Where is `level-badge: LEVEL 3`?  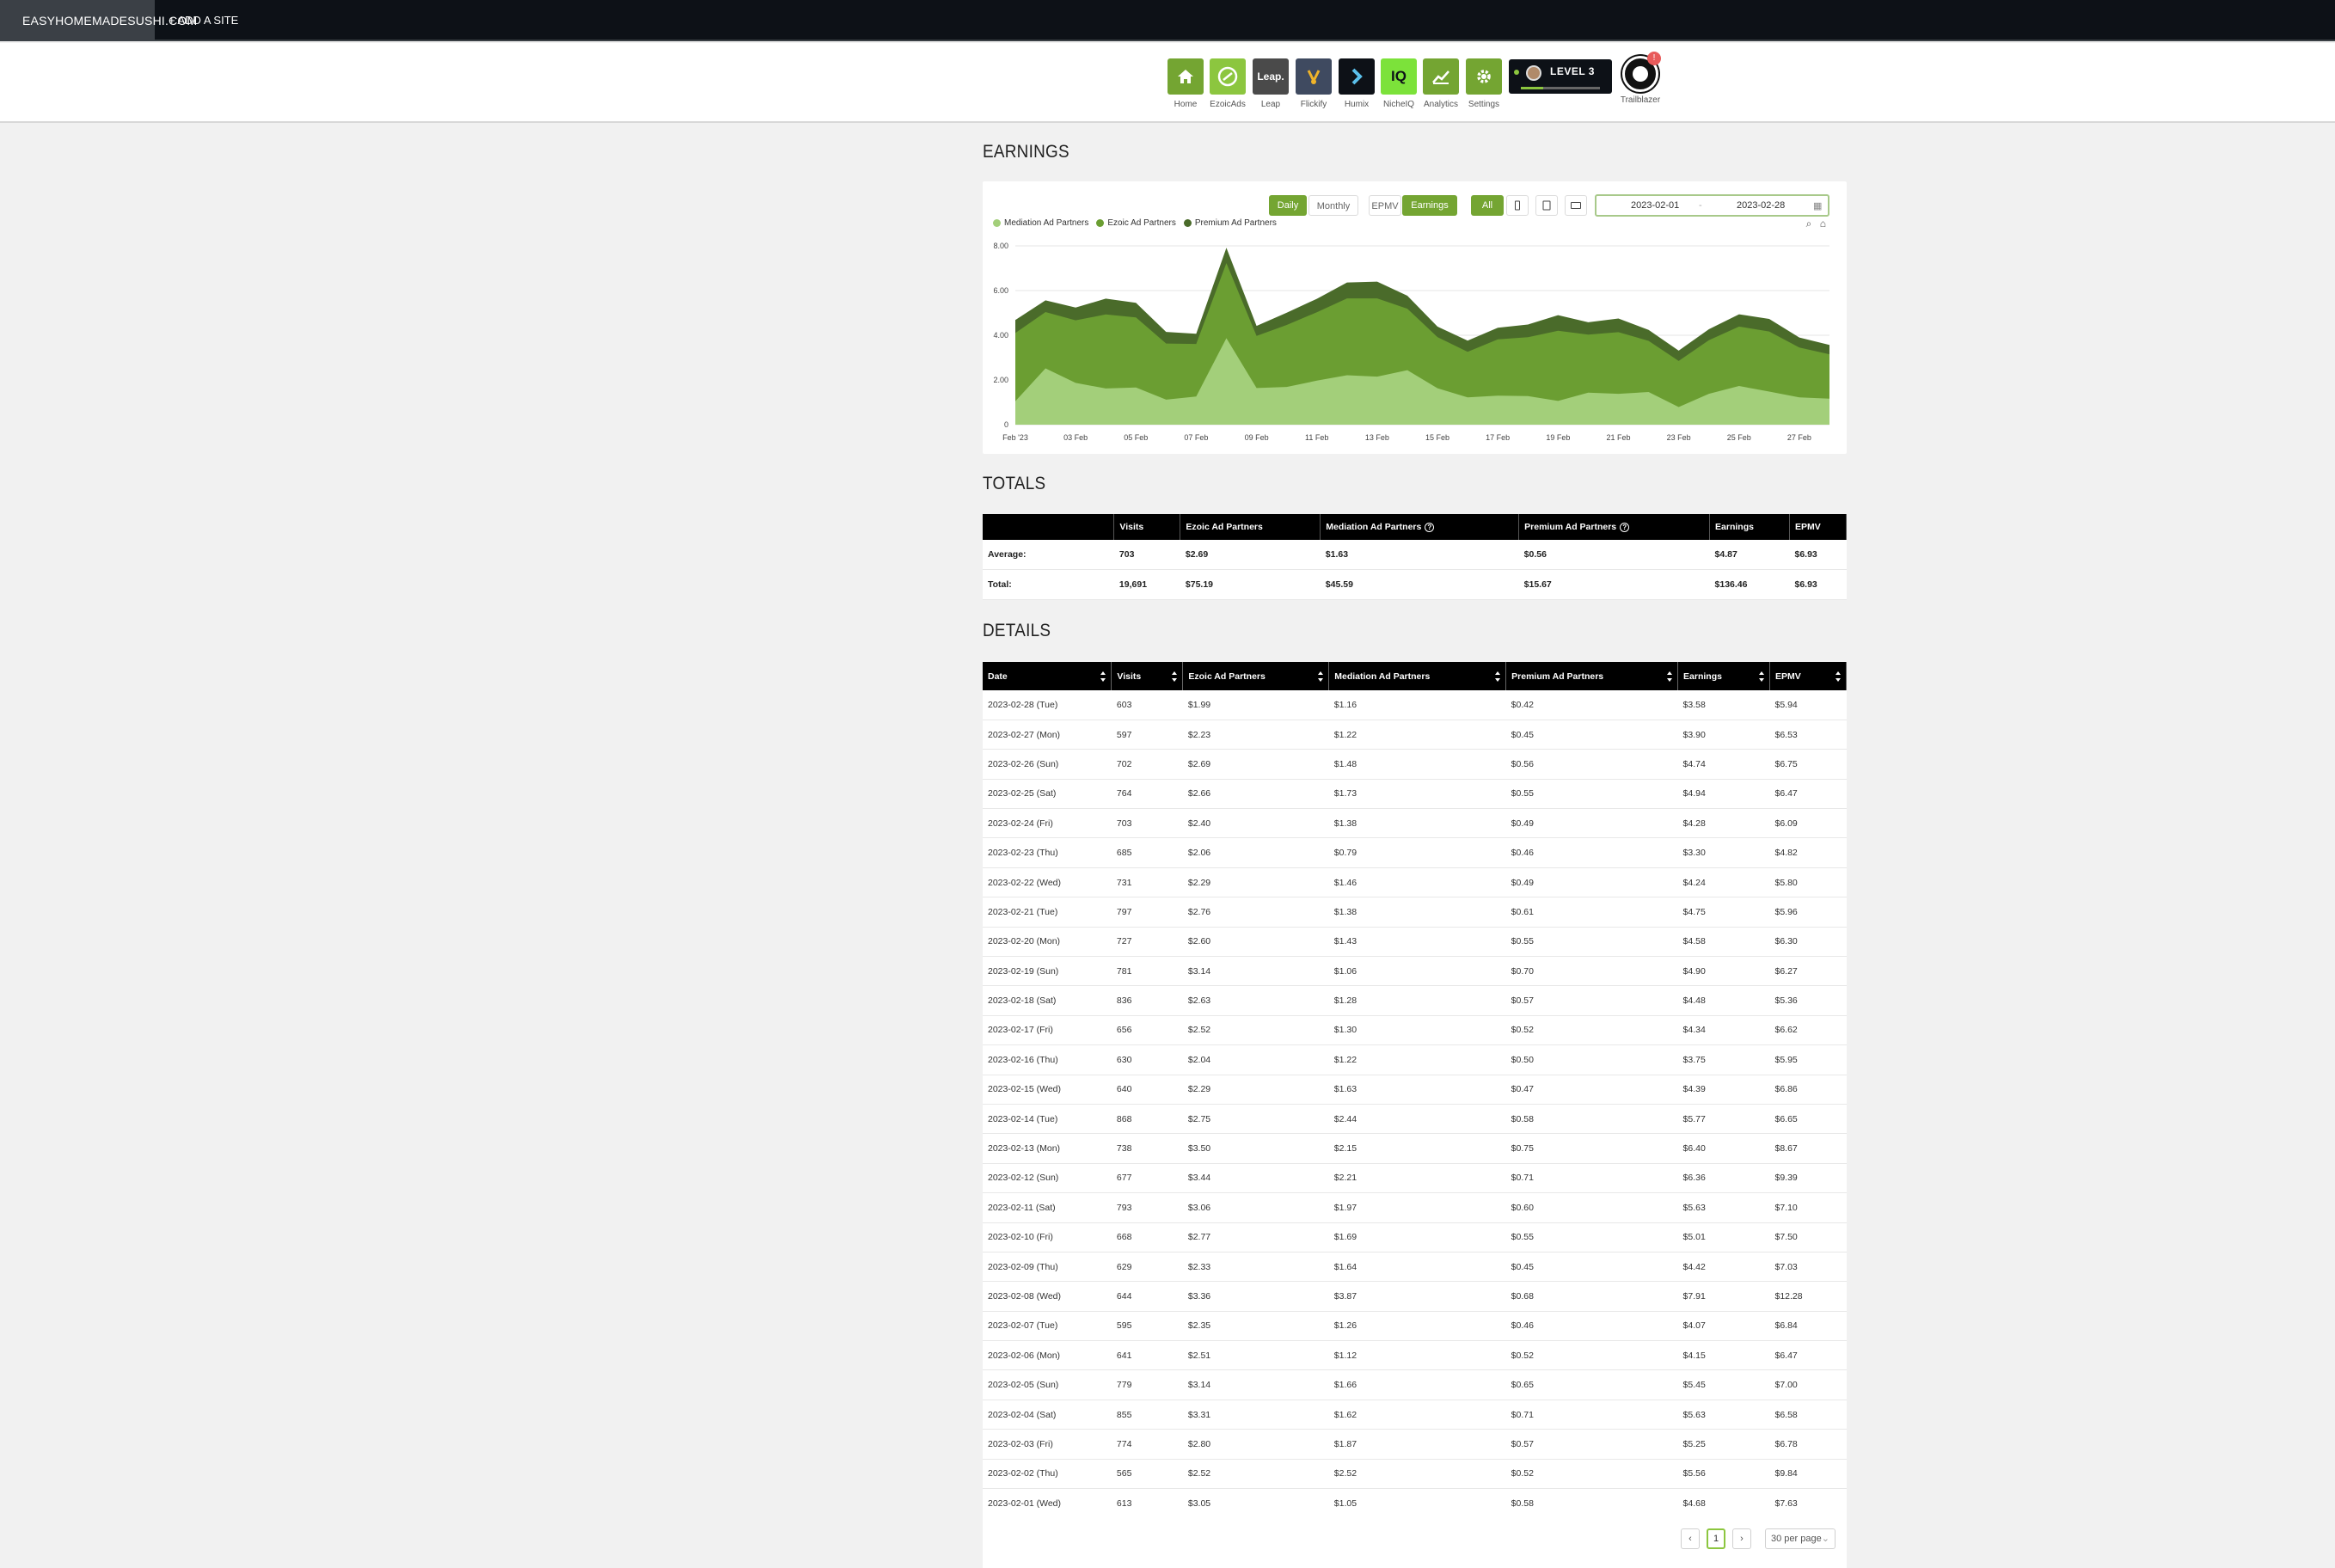 level-badge: LEVEL 3 is located at coordinates (1560, 76).